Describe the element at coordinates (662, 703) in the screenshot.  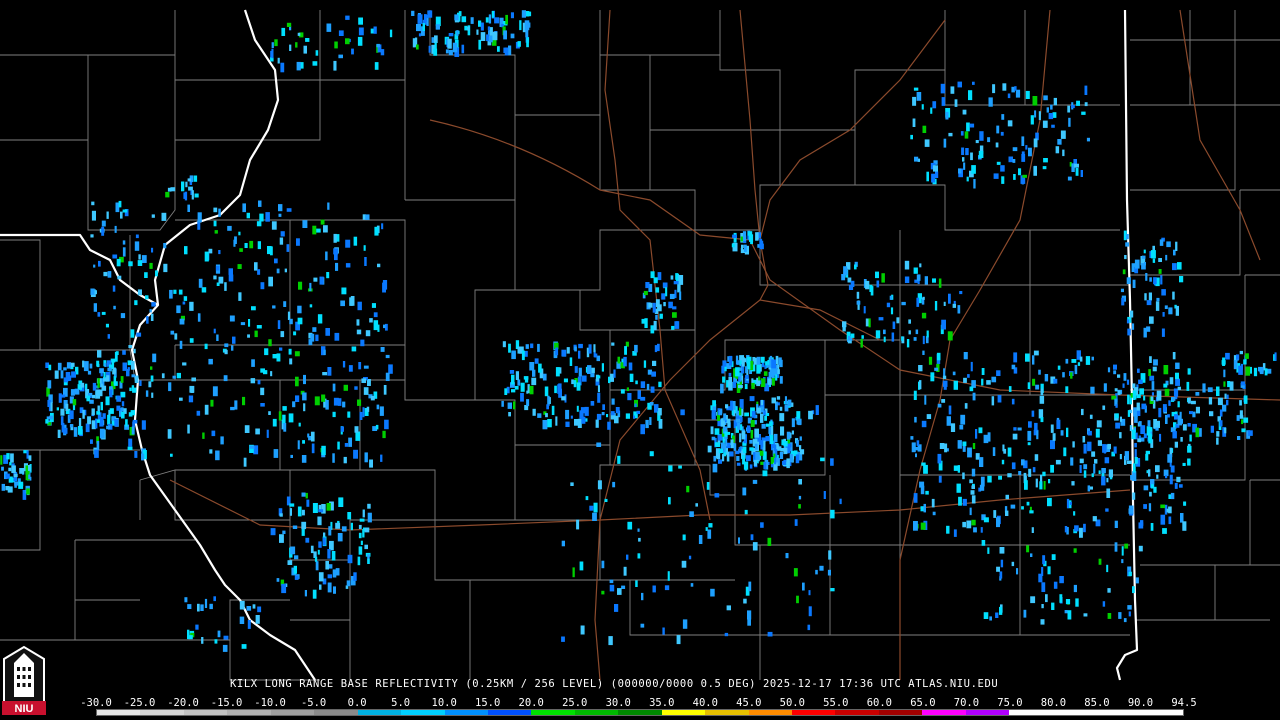
I see `scale-label: 35.0` at that location.